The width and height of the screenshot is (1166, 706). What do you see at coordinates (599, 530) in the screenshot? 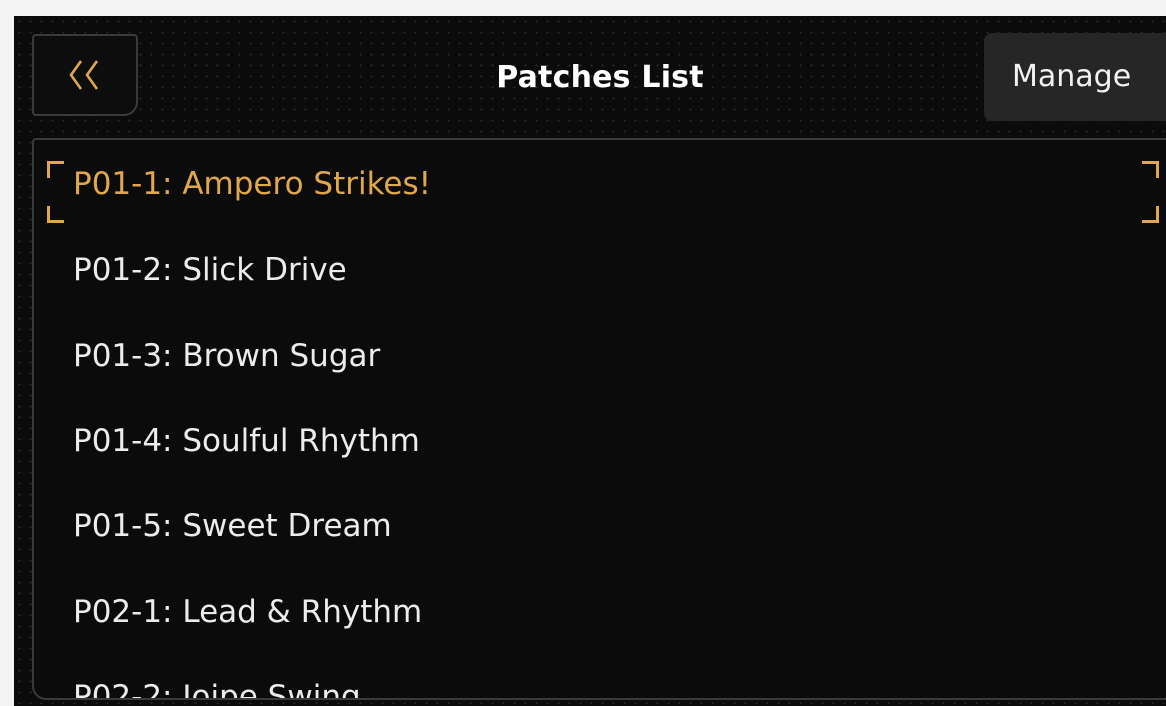
I see `patch-list-item: P01-5: Sweet Dream` at bounding box center [599, 530].